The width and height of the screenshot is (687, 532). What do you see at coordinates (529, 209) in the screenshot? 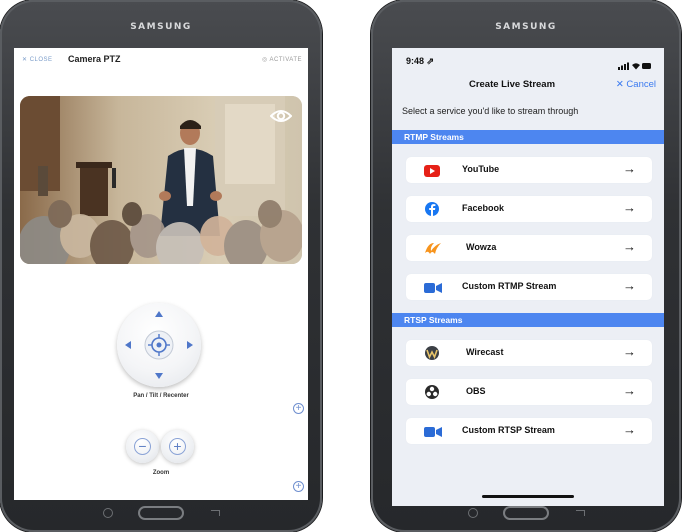
I see `service-item-facebook: Facebook →` at bounding box center [529, 209].